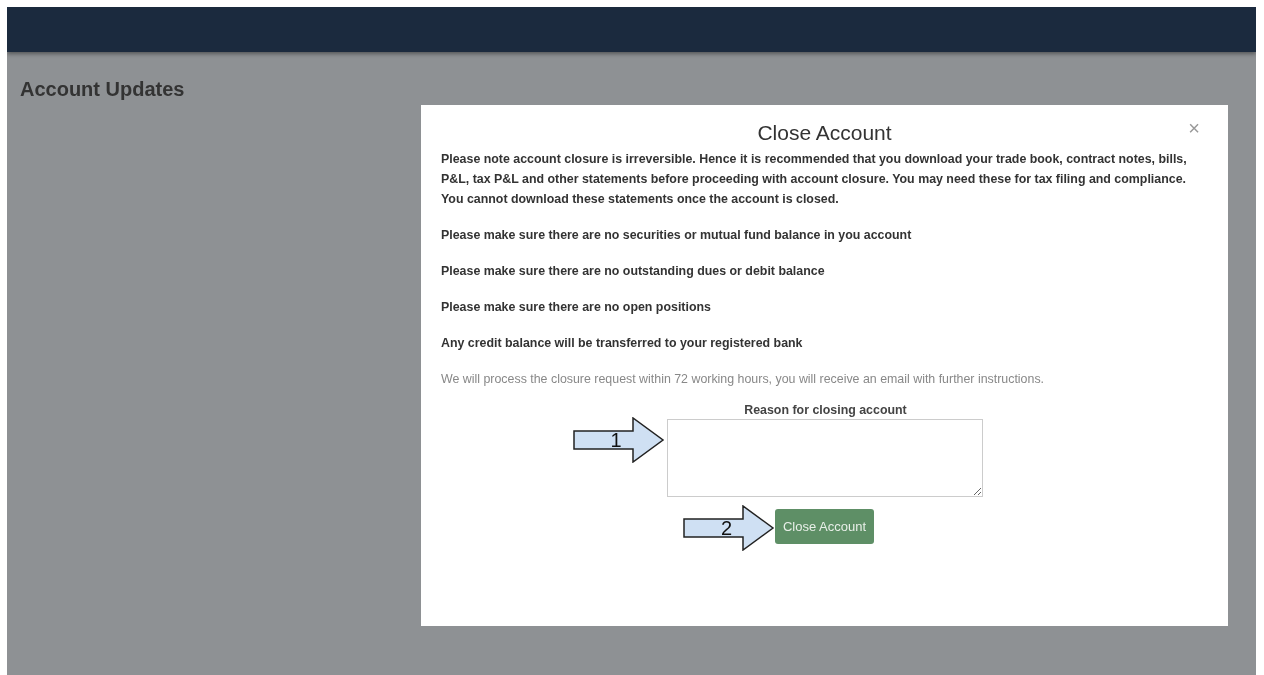  What do you see at coordinates (726, 528) in the screenshot?
I see `callout-number: 2` at bounding box center [726, 528].